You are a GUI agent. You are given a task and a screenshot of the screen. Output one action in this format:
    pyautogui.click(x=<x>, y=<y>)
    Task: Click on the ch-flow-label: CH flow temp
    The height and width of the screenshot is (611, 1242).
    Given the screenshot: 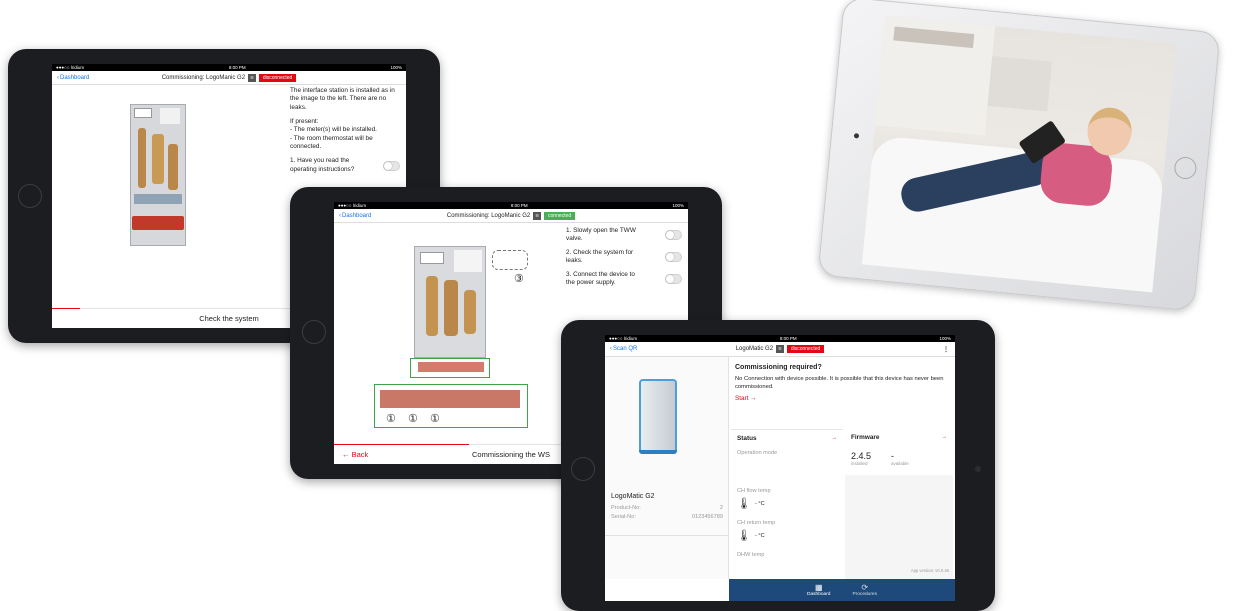 What is the action you would take?
    pyautogui.click(x=754, y=491)
    